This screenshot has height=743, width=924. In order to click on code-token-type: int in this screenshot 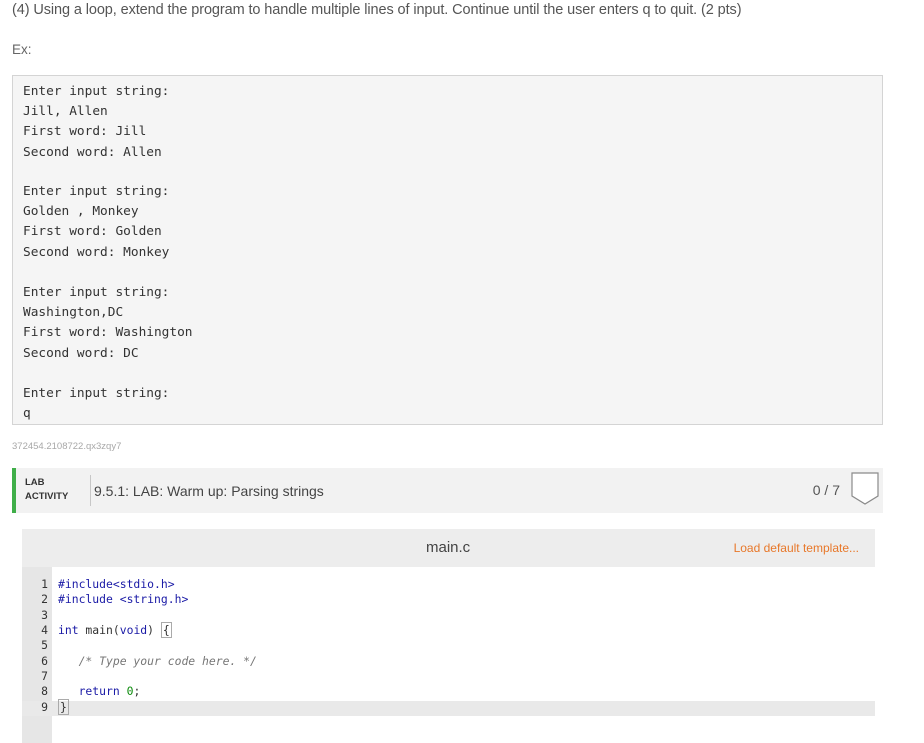, I will do `click(68, 630)`.